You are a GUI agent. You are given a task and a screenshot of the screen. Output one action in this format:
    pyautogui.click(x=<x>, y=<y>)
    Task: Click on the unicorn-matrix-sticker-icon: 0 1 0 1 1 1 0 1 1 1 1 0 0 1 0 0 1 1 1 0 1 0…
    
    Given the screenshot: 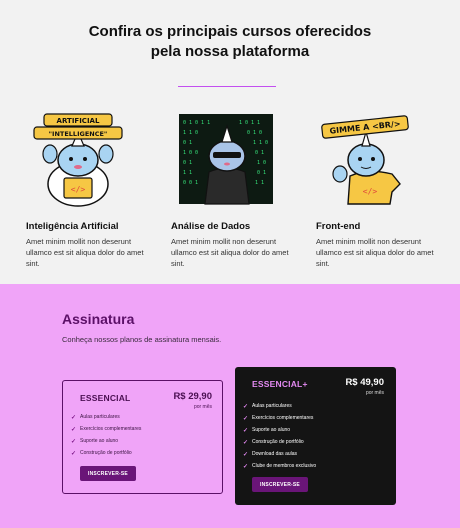 What is the action you would take?
    pyautogui.click(x=226, y=159)
    